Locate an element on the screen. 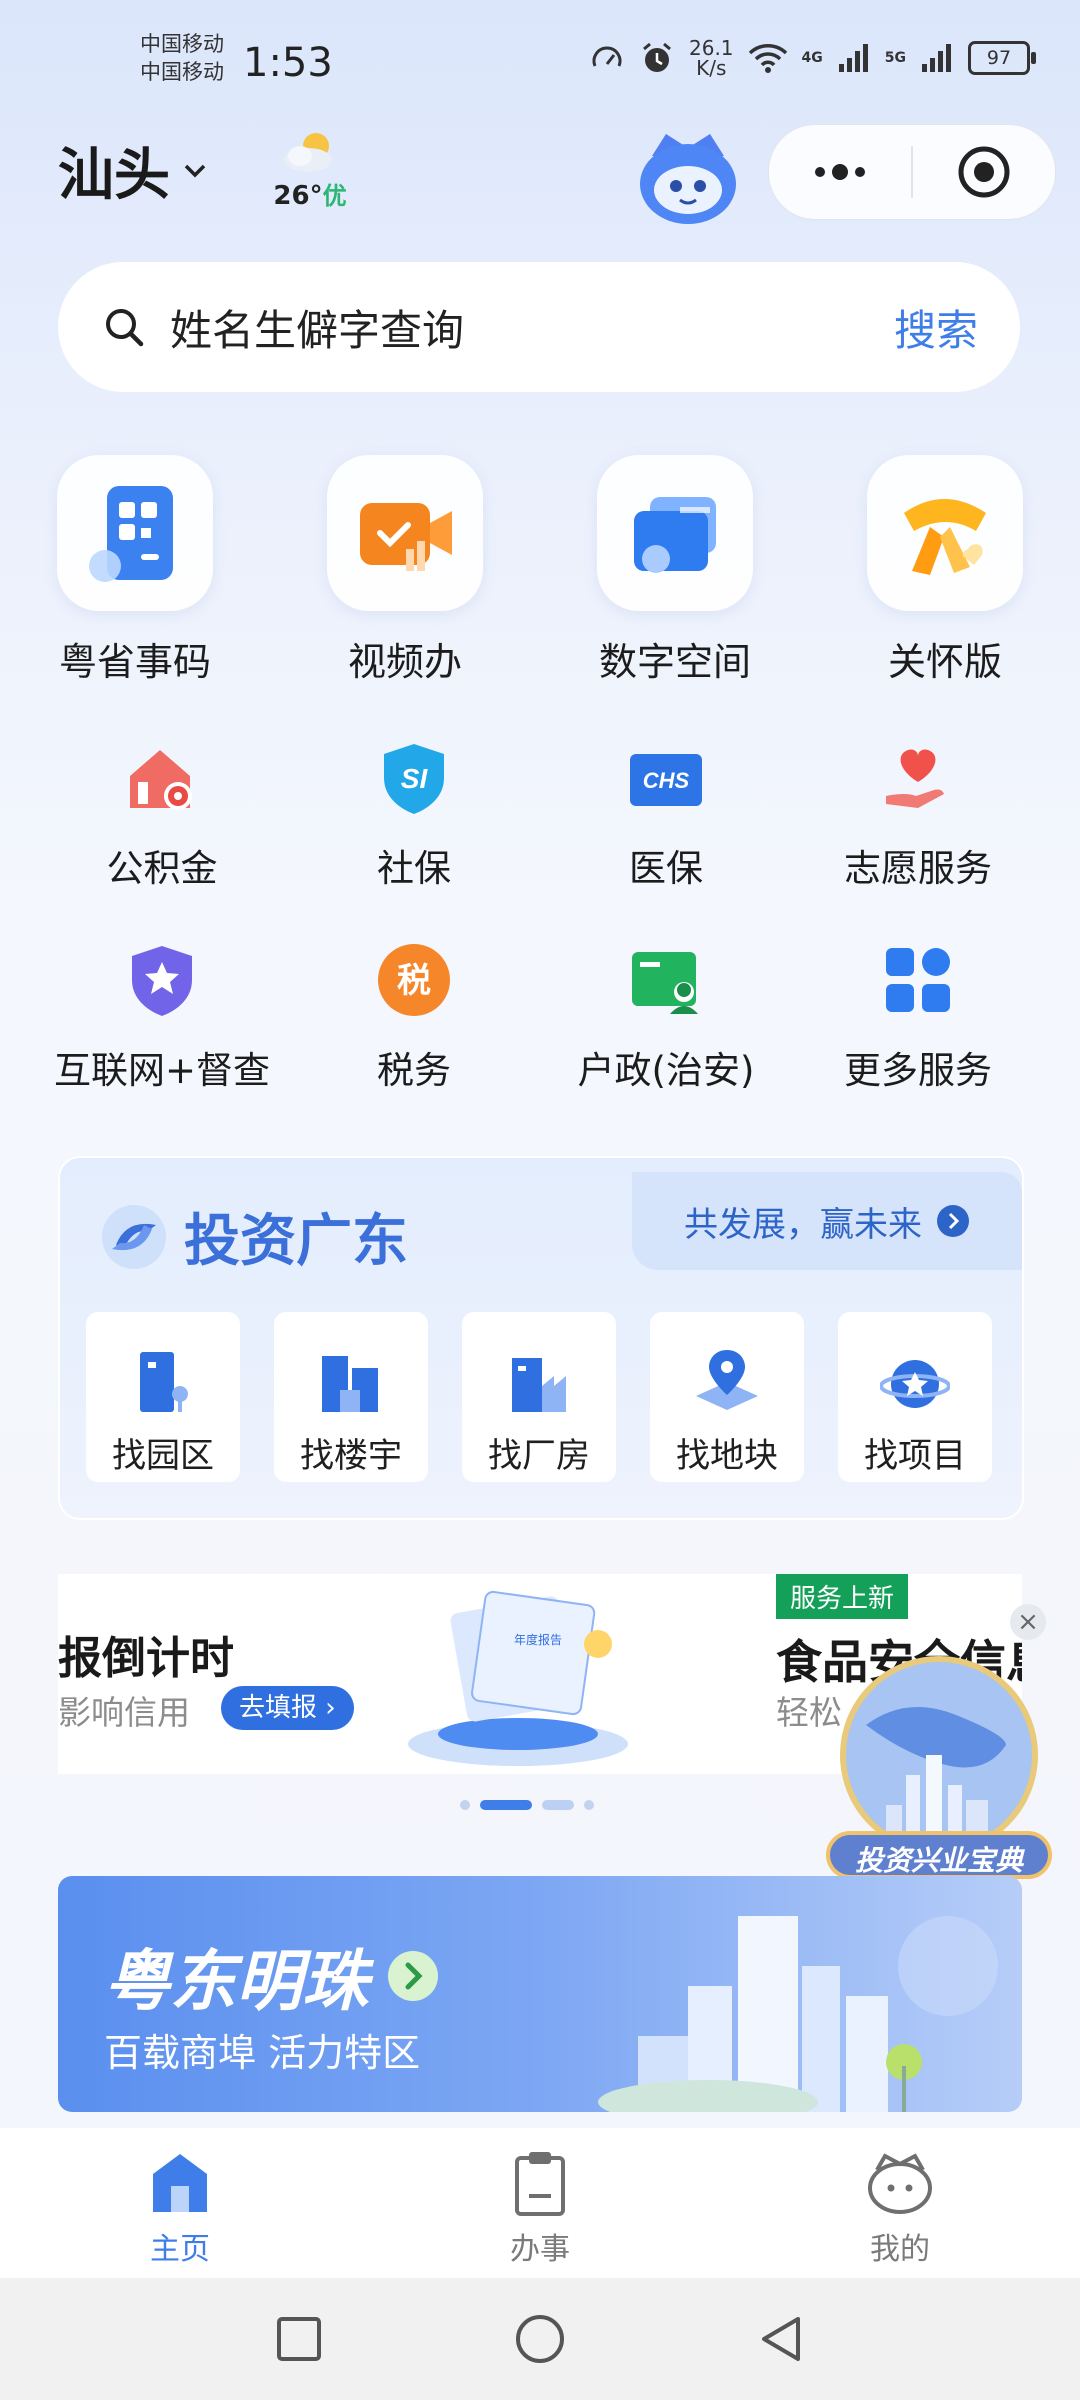 The image size is (1080, 2400). service-medical-insurance: CHS 医保 is located at coordinates (666, 815).